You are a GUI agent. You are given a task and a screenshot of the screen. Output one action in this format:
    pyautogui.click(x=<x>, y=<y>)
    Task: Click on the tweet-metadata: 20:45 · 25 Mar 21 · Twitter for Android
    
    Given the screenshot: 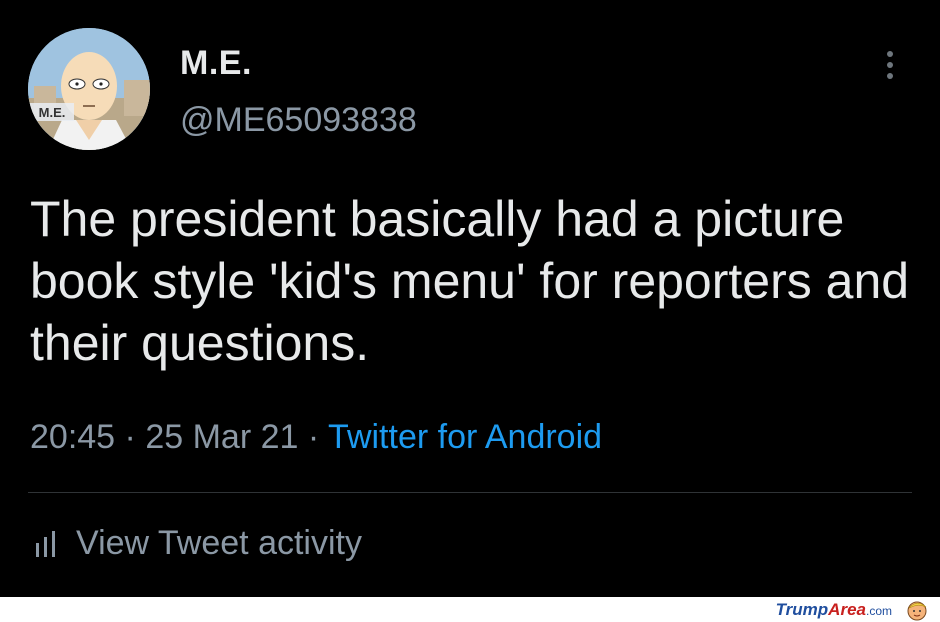 What is the action you would take?
    pyautogui.click(x=316, y=437)
    